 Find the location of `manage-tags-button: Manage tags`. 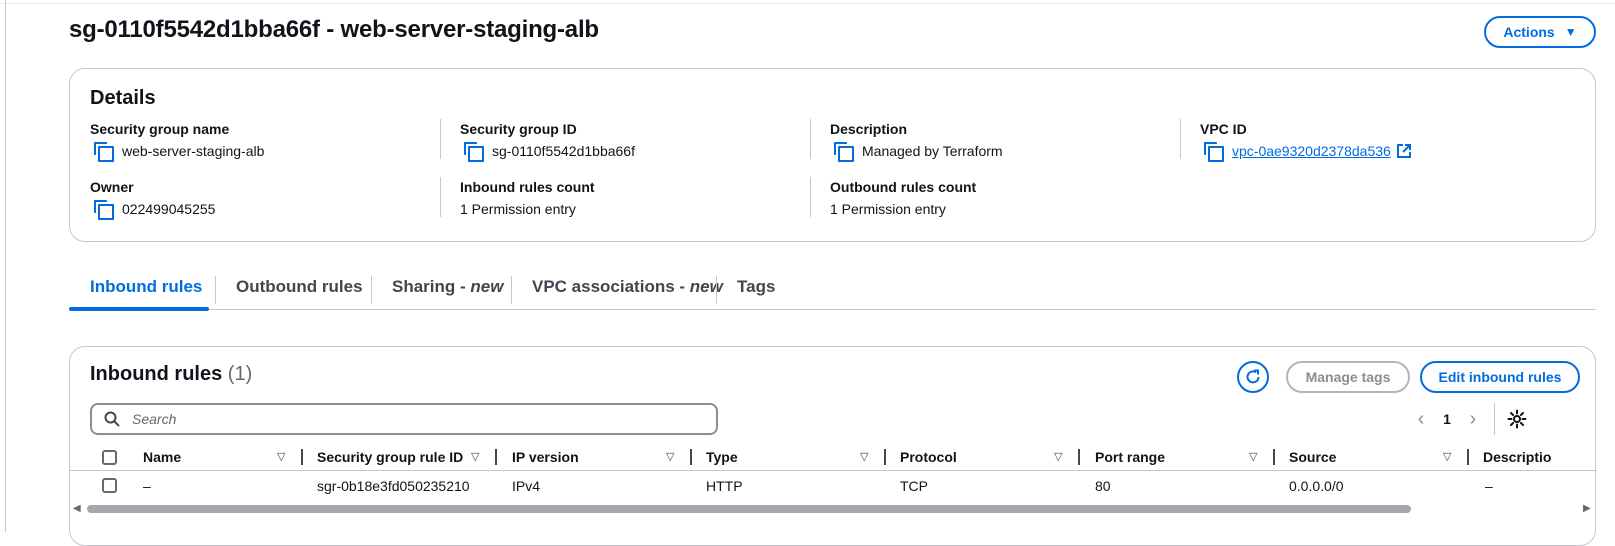

manage-tags-button: Manage tags is located at coordinates (1348, 377).